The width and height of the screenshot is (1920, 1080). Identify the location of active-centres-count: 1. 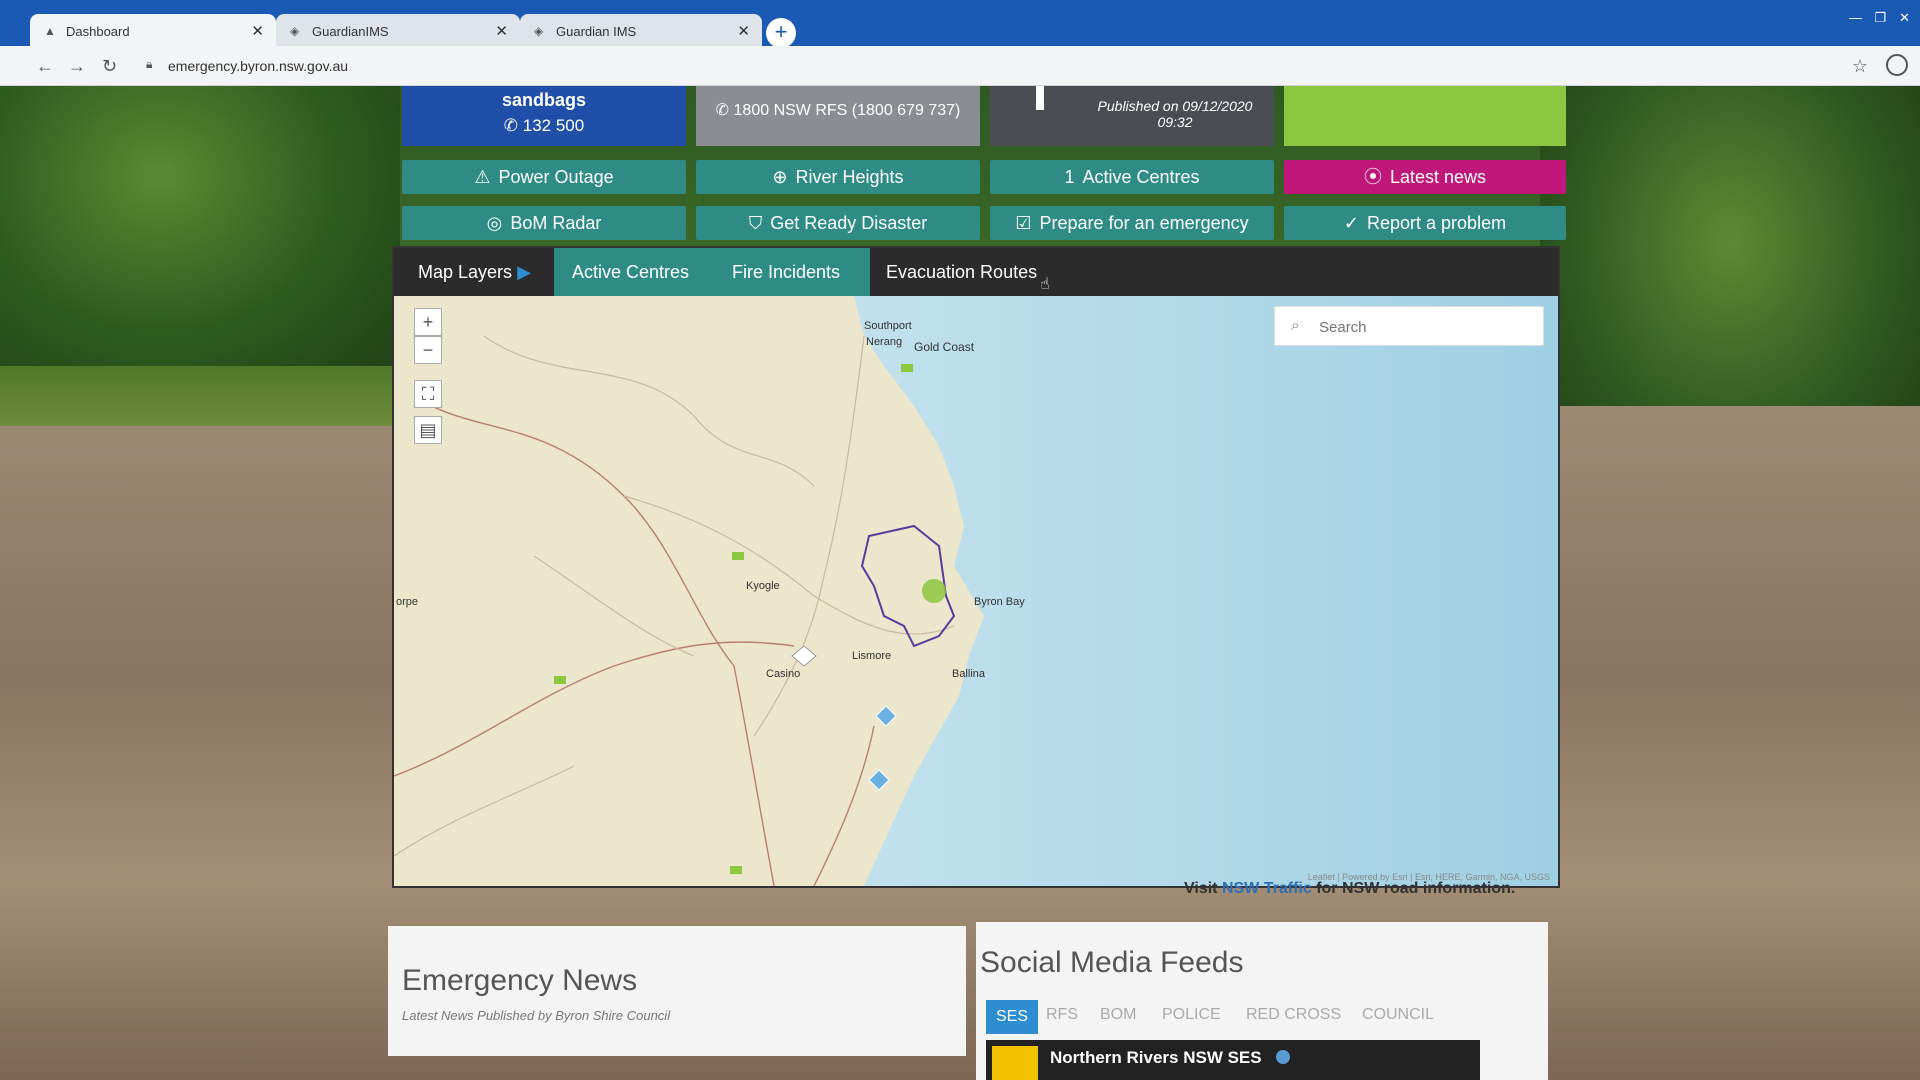
(1069, 177).